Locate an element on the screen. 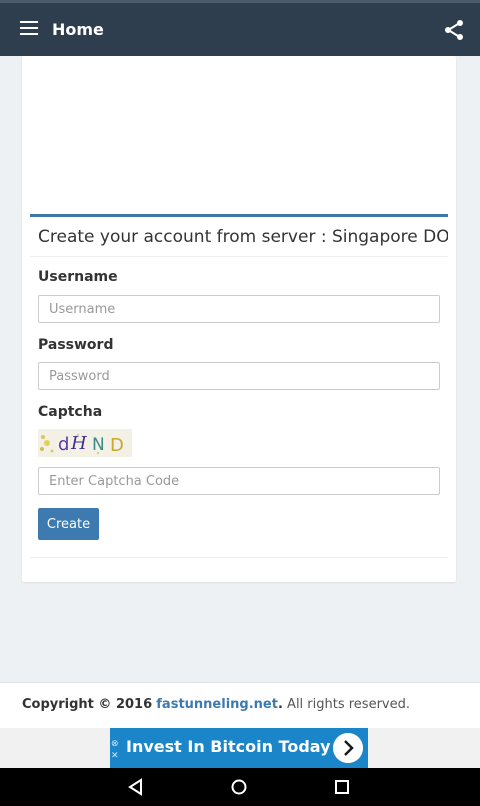 The width and height of the screenshot is (480, 806). app-bar: Home is located at coordinates (240, 28).